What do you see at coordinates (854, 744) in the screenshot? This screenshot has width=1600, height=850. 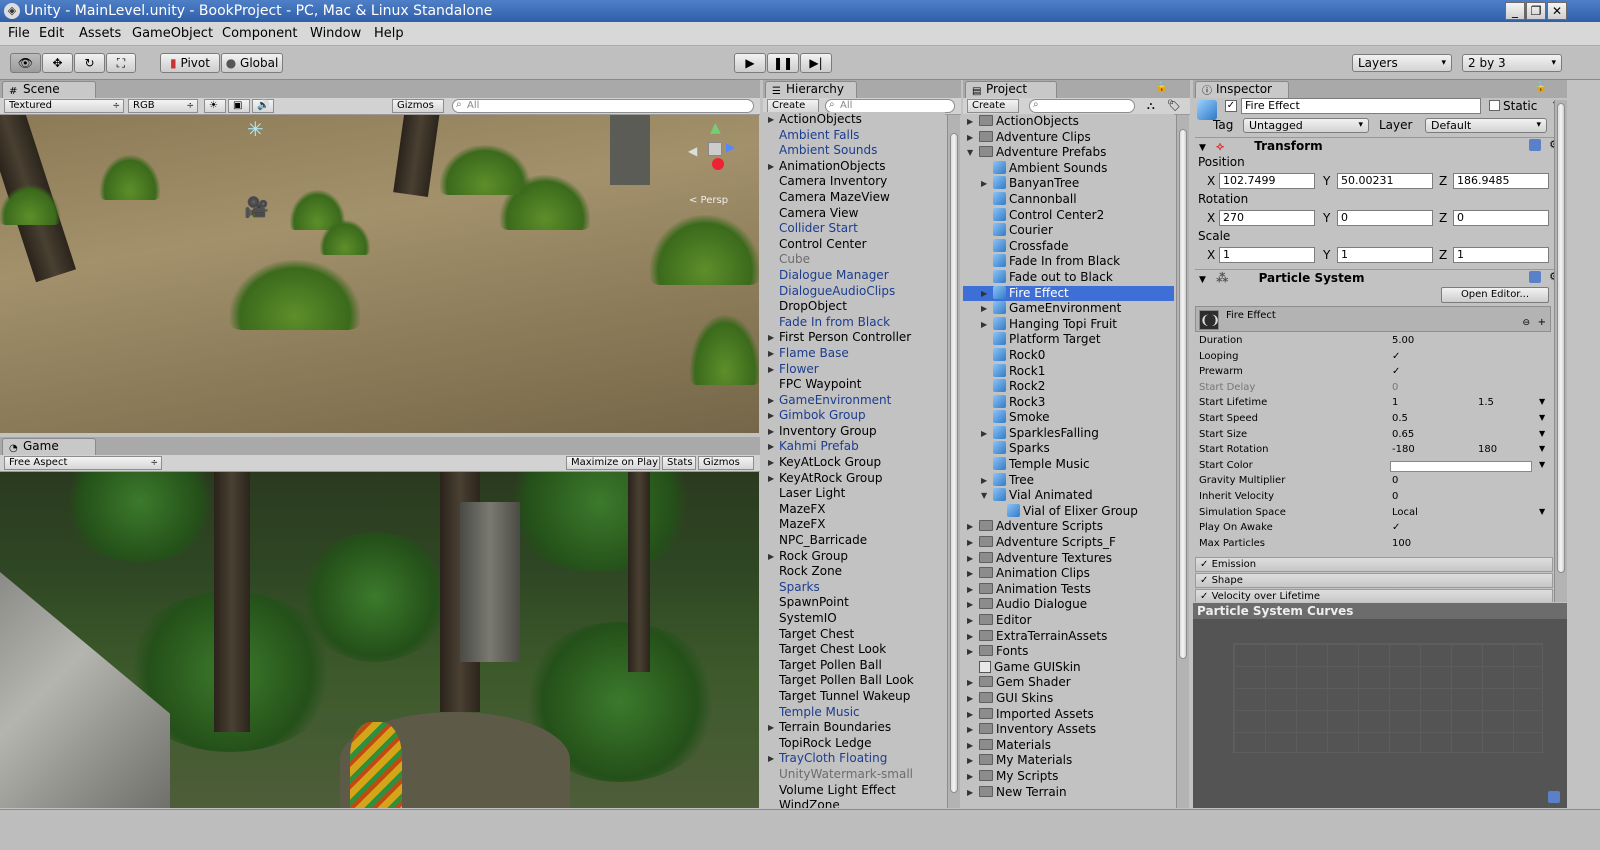 I see `hierarchy-item: TopiRock Ledge` at bounding box center [854, 744].